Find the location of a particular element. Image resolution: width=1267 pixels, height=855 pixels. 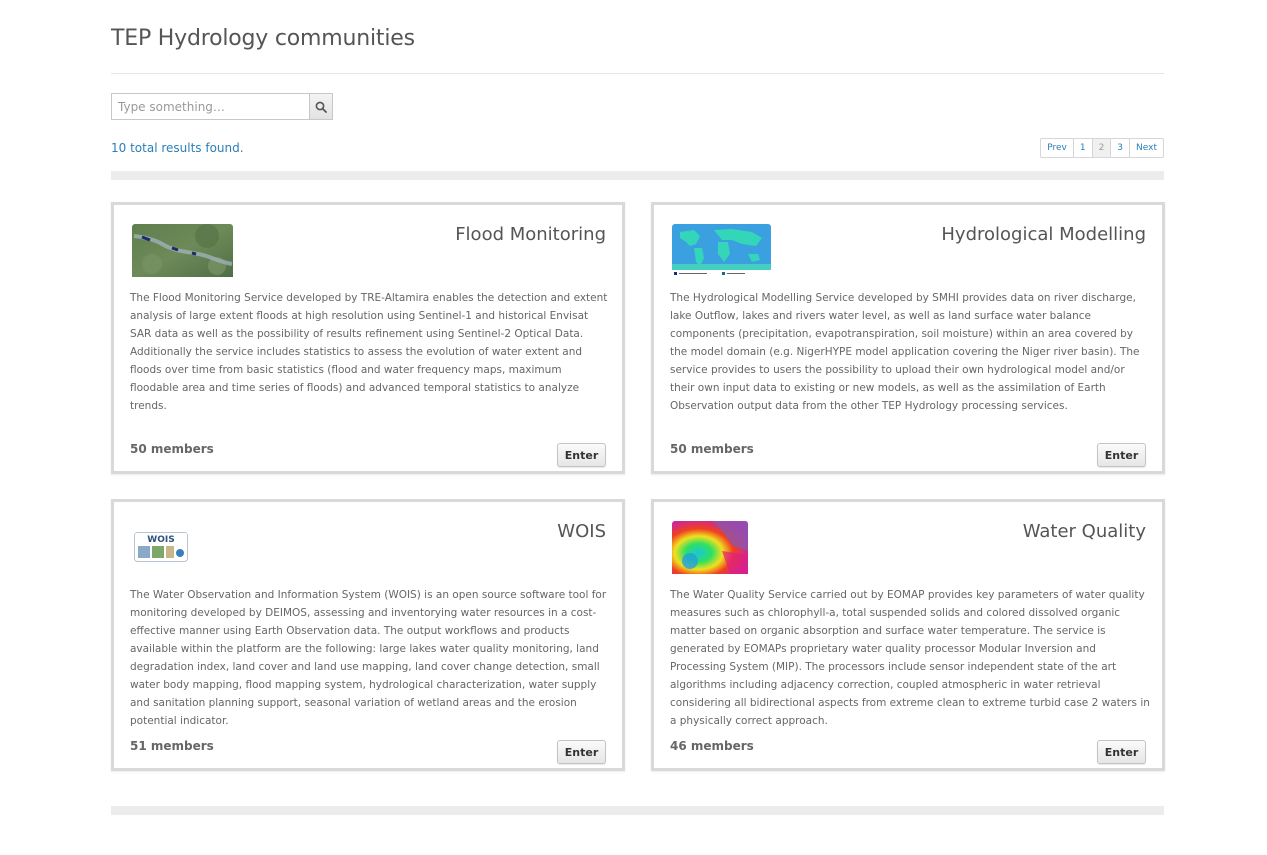

results-count: 10 total results found. is located at coordinates (177, 148).